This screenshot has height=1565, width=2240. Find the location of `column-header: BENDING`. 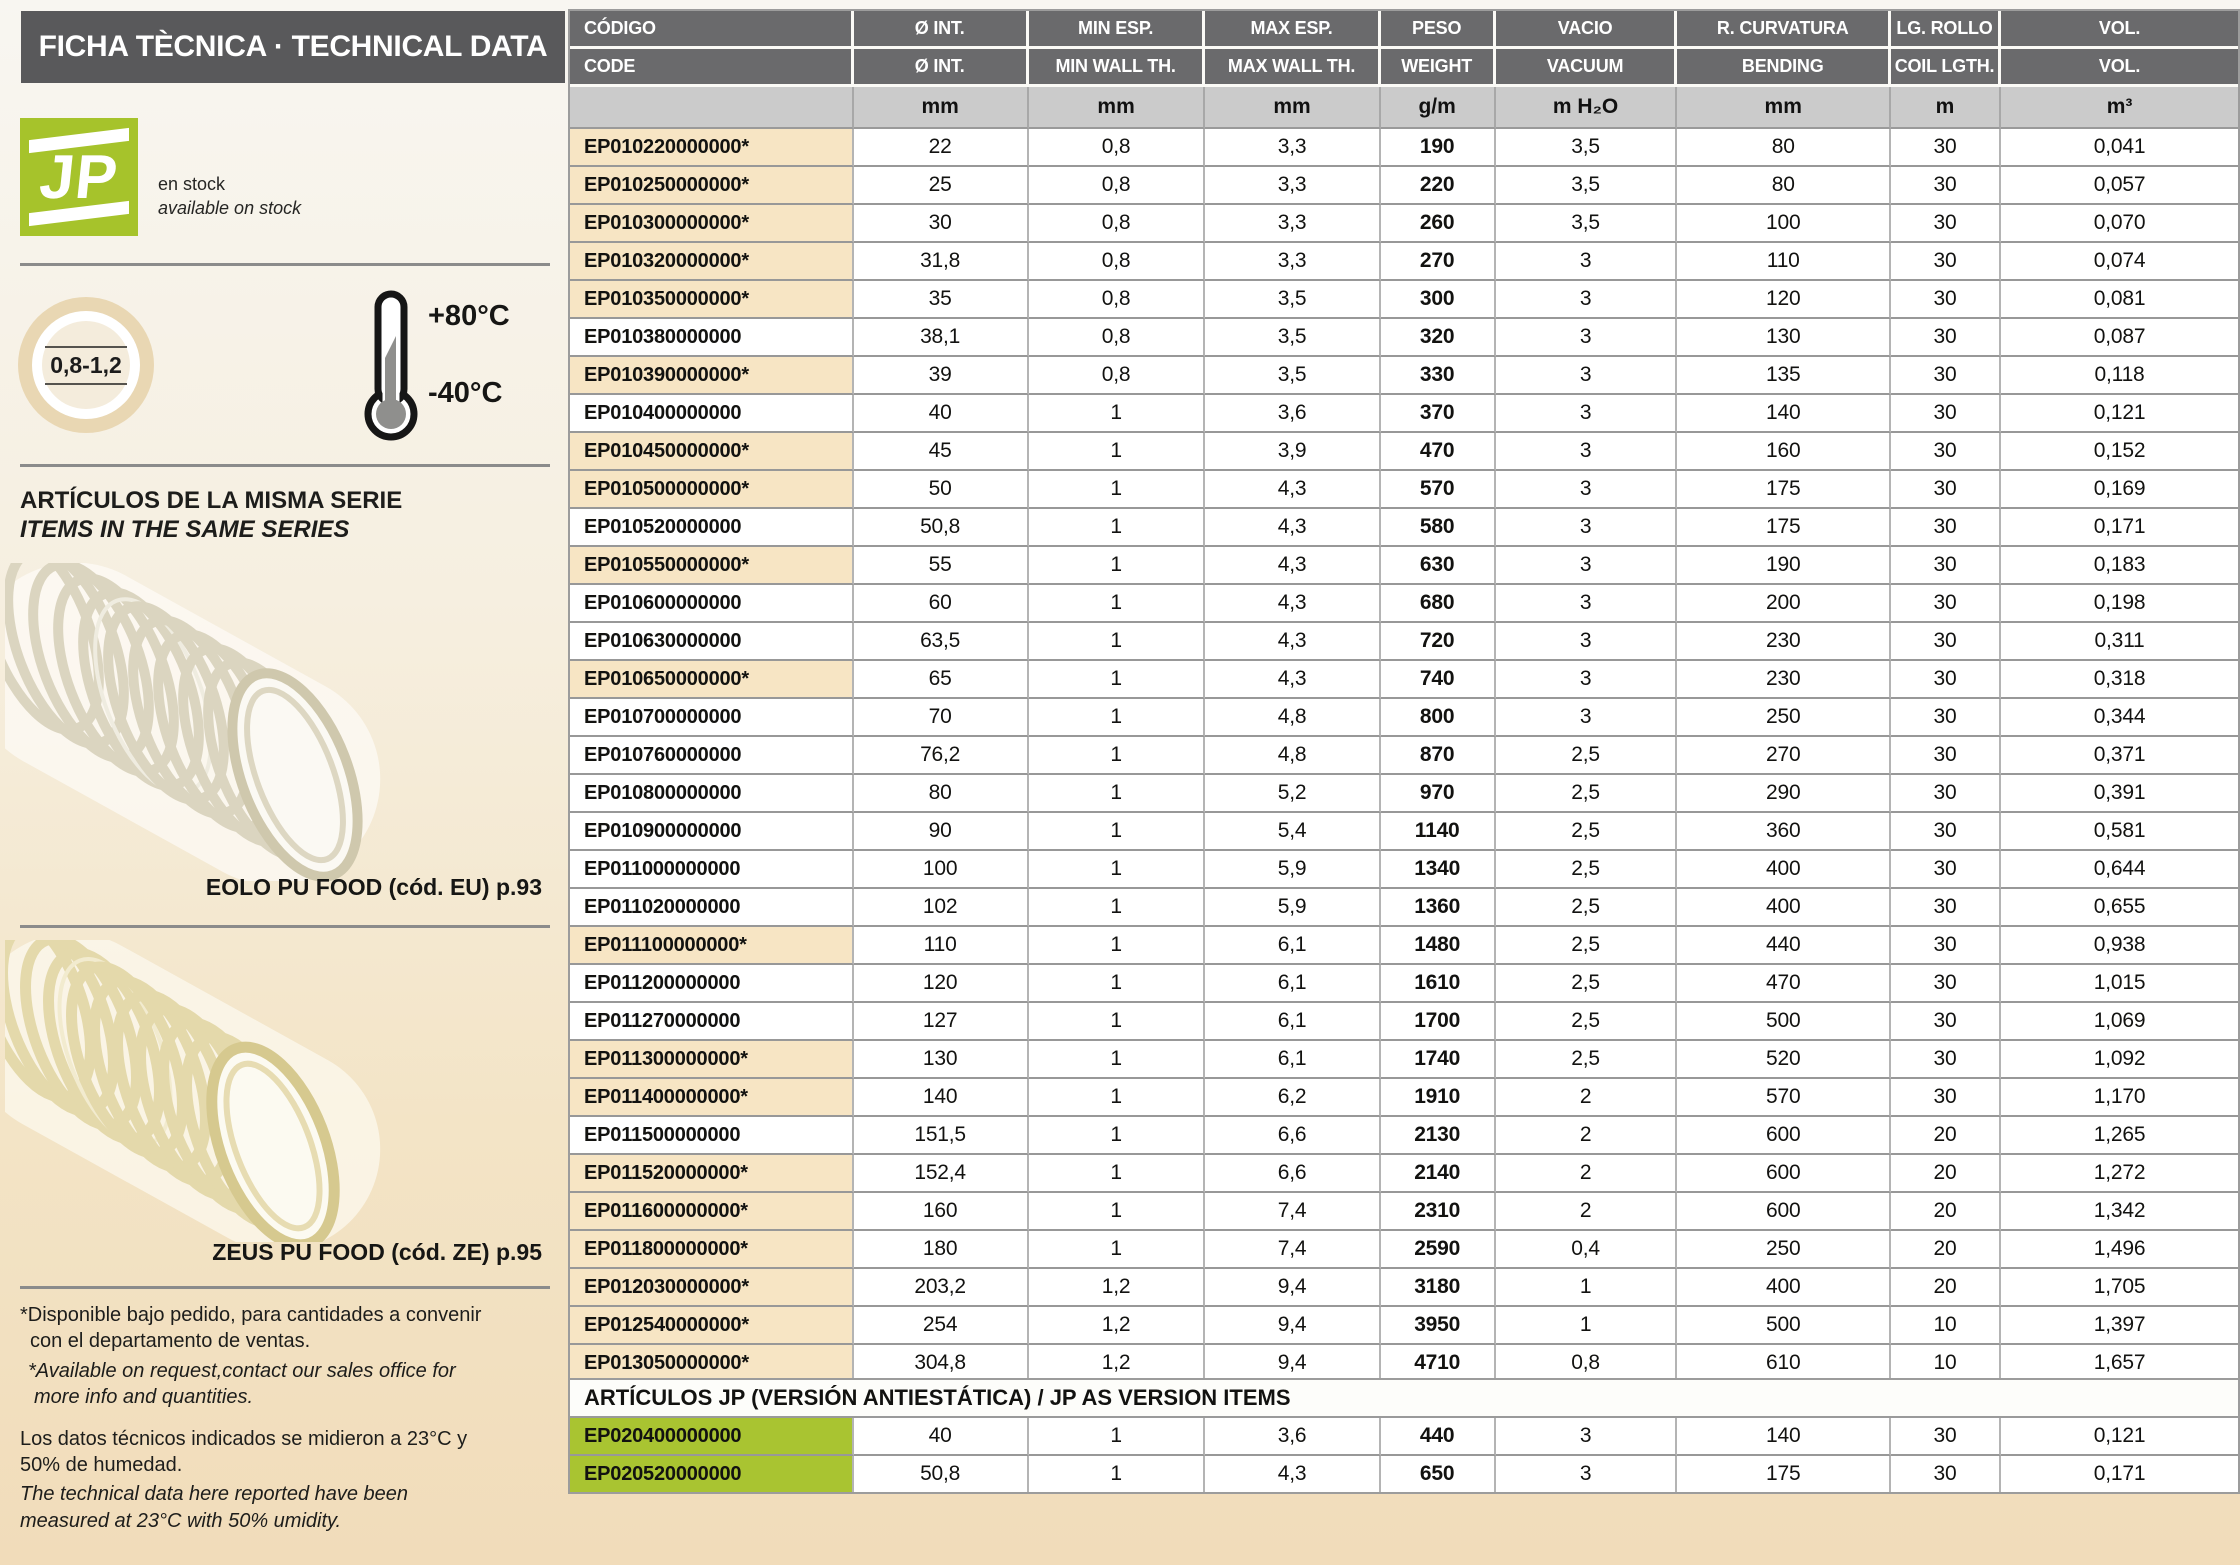

column-header: BENDING is located at coordinates (1784, 68).